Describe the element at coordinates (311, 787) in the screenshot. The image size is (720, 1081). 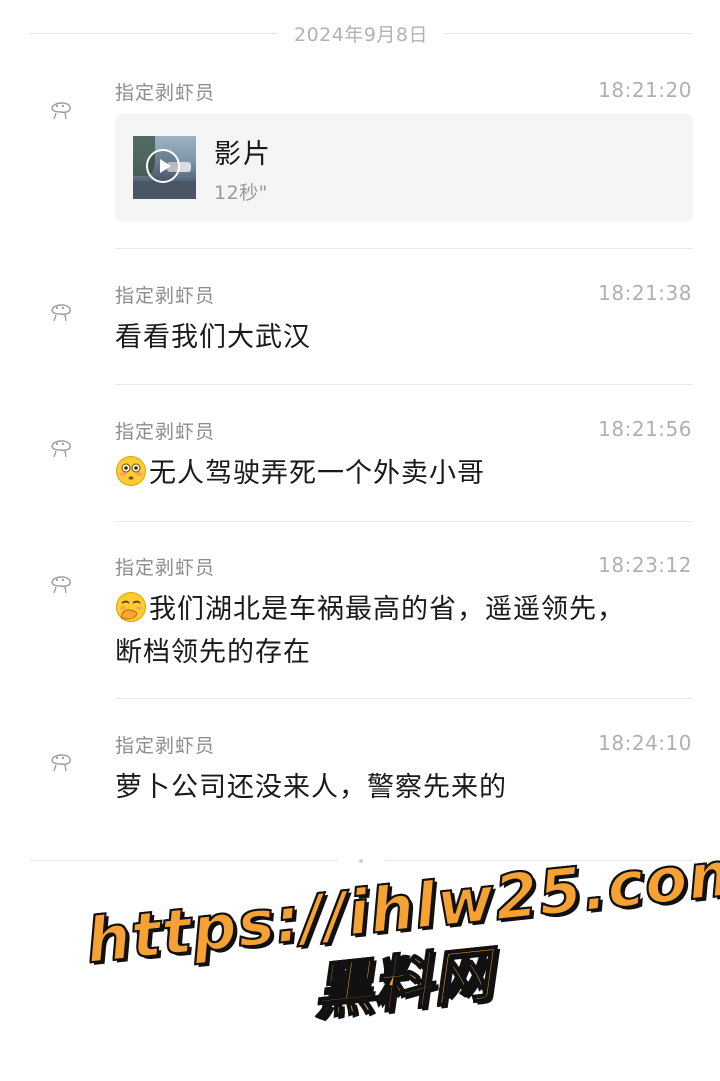
I see `message-text: 萝卜公司还没来人，警察先来的` at that location.